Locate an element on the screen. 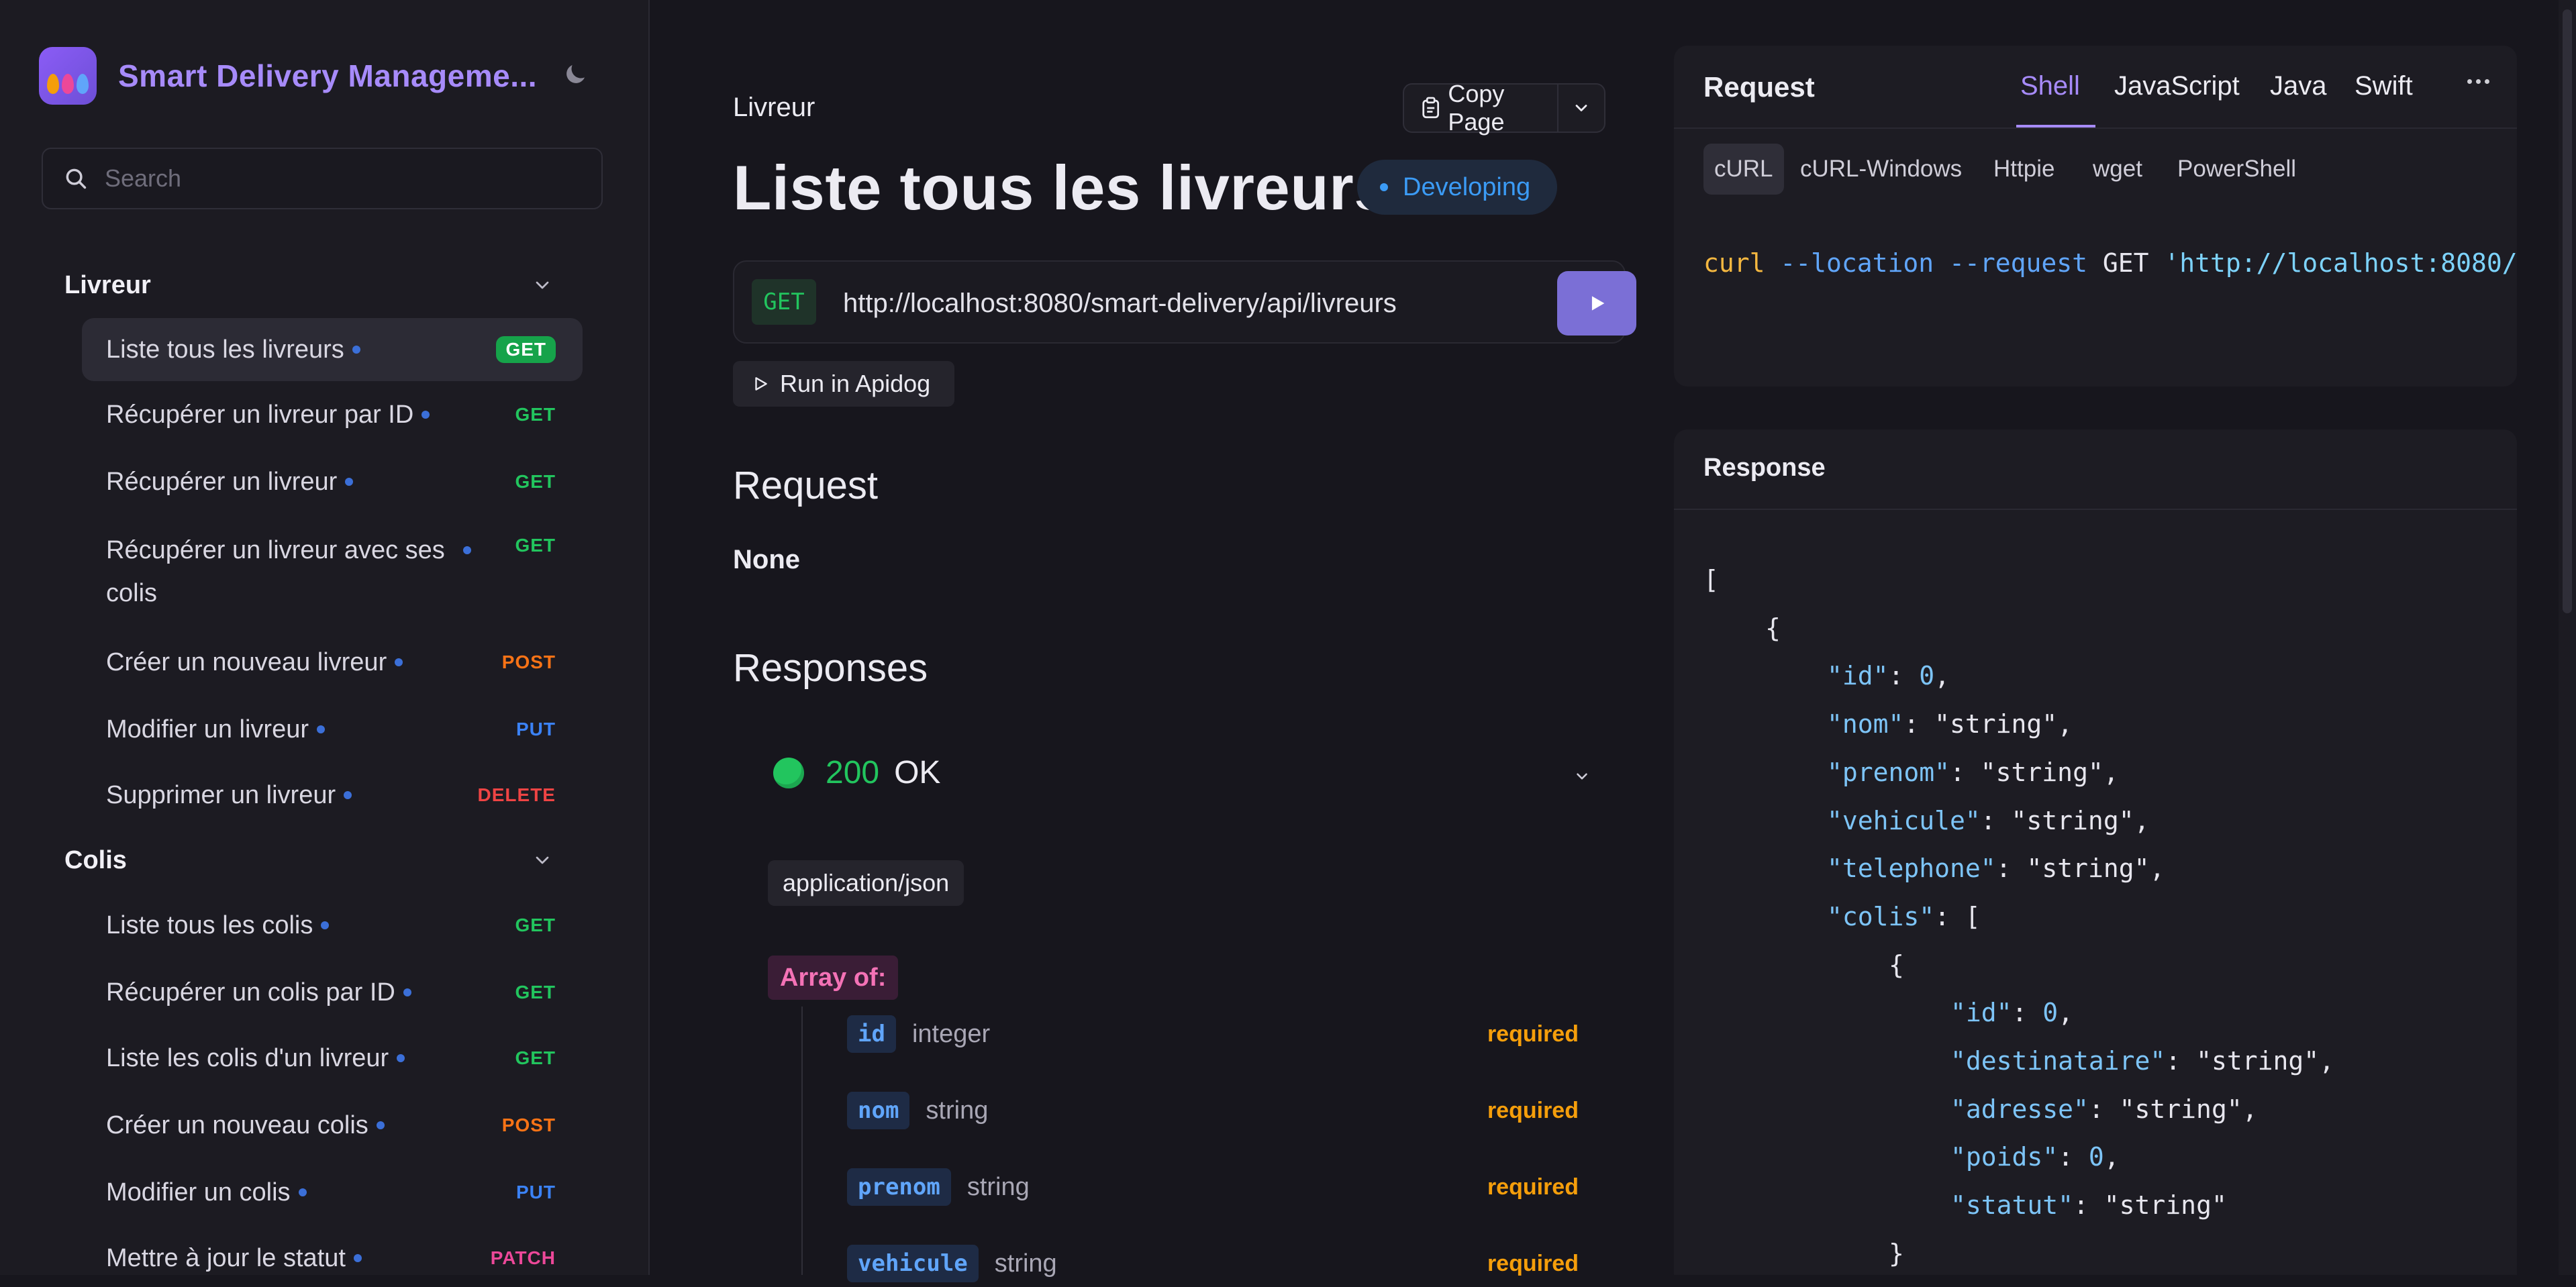 Image resolution: width=2576 pixels, height=1287 pixels. copy-page-dropdown is located at coordinates (1581, 108).